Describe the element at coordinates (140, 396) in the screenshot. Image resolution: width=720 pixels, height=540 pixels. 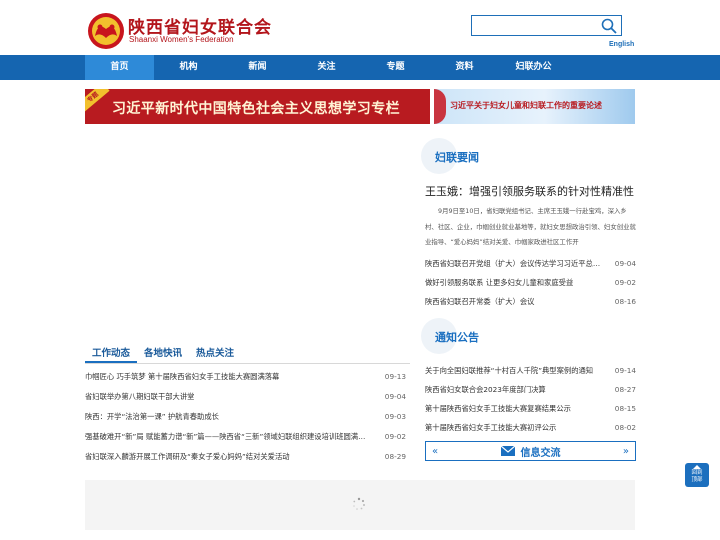
I see `list-item-title: 省妇联举办第八期妇联干部大讲堂` at that location.